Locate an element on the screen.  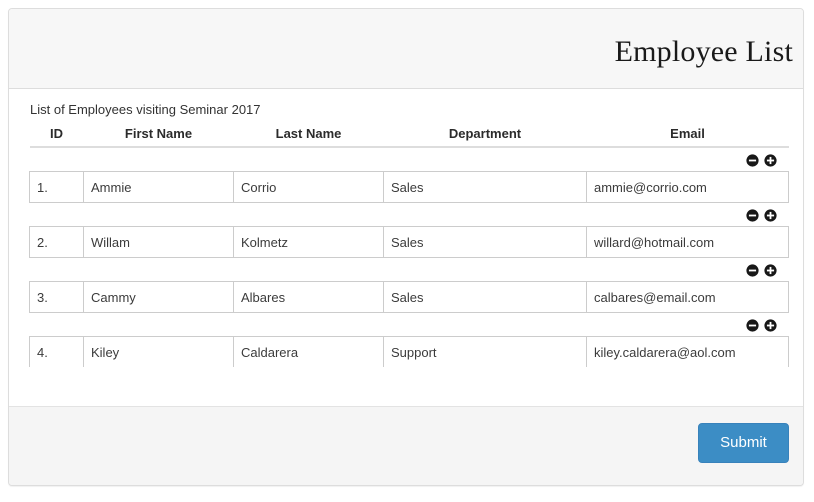
cell-first-name: Kiley is located at coordinates (158, 351).